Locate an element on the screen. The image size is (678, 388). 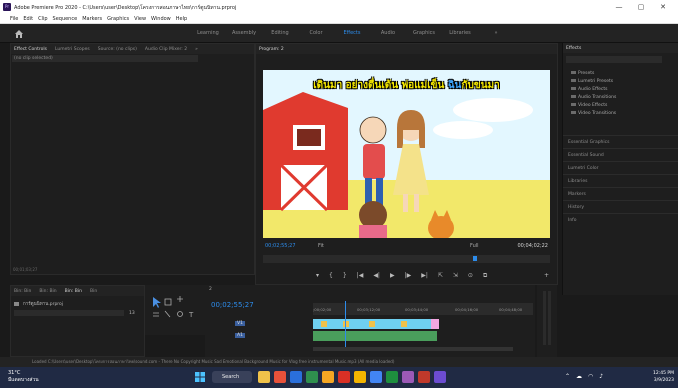
workspace-overflow: » is located at coordinates (496, 33).